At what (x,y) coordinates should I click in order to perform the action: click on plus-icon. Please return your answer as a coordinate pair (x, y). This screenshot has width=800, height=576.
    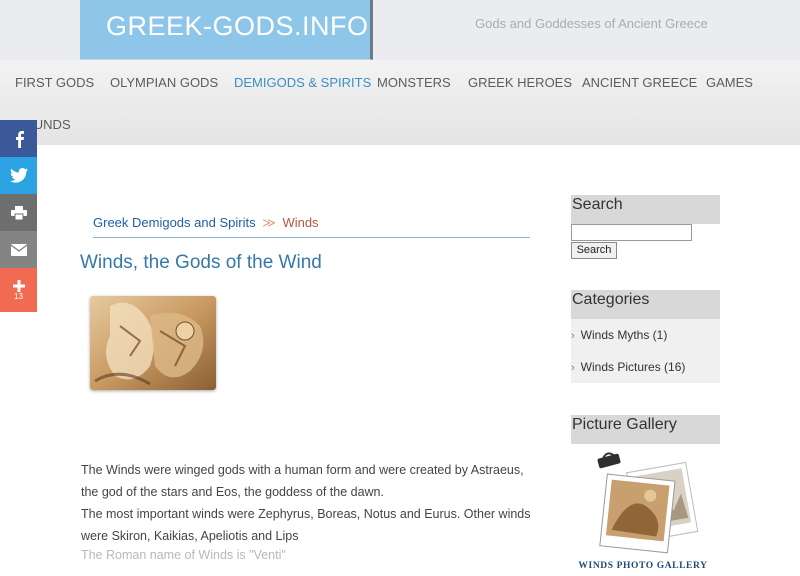
    Looking at the image, I should click on (18, 285).